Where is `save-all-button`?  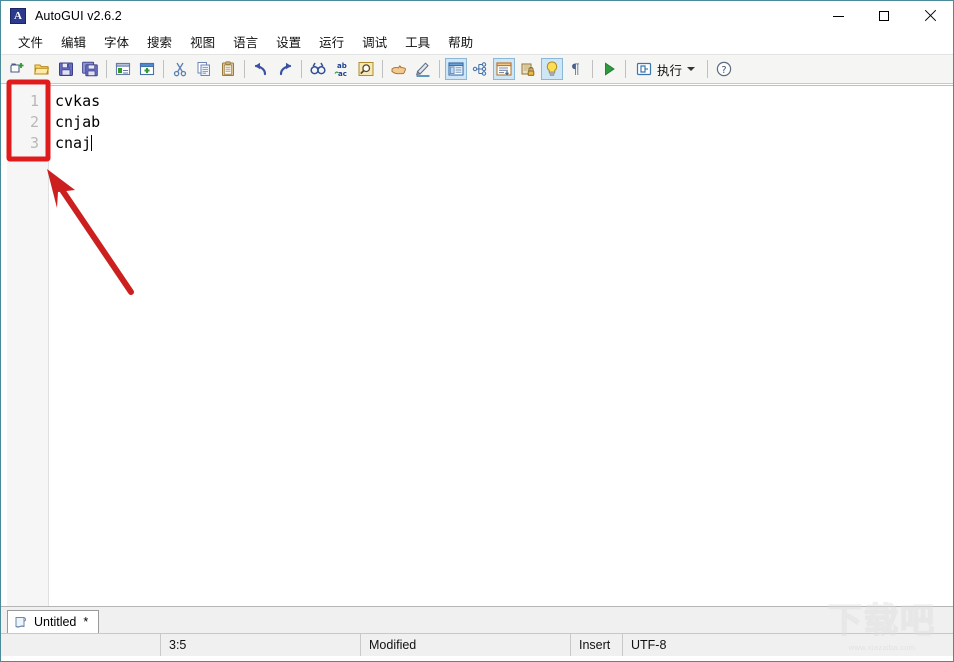
save-all-button is located at coordinates (90, 69).